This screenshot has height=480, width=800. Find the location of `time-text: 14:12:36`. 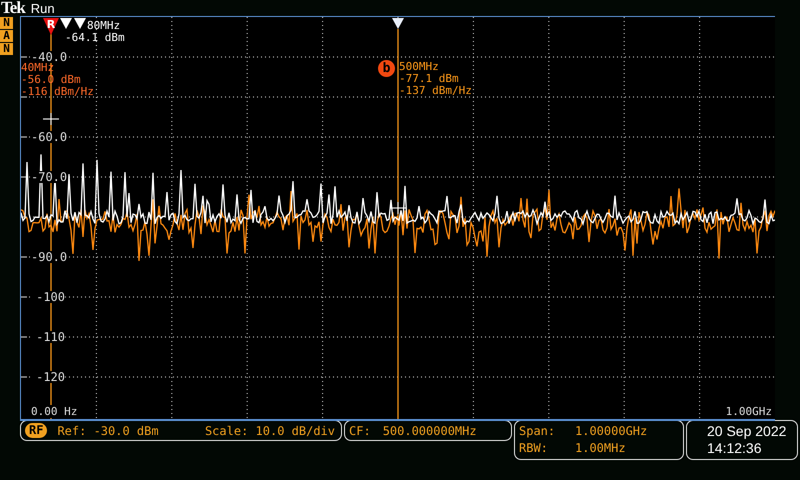

time-text: 14:12:36 is located at coordinates (734, 448).